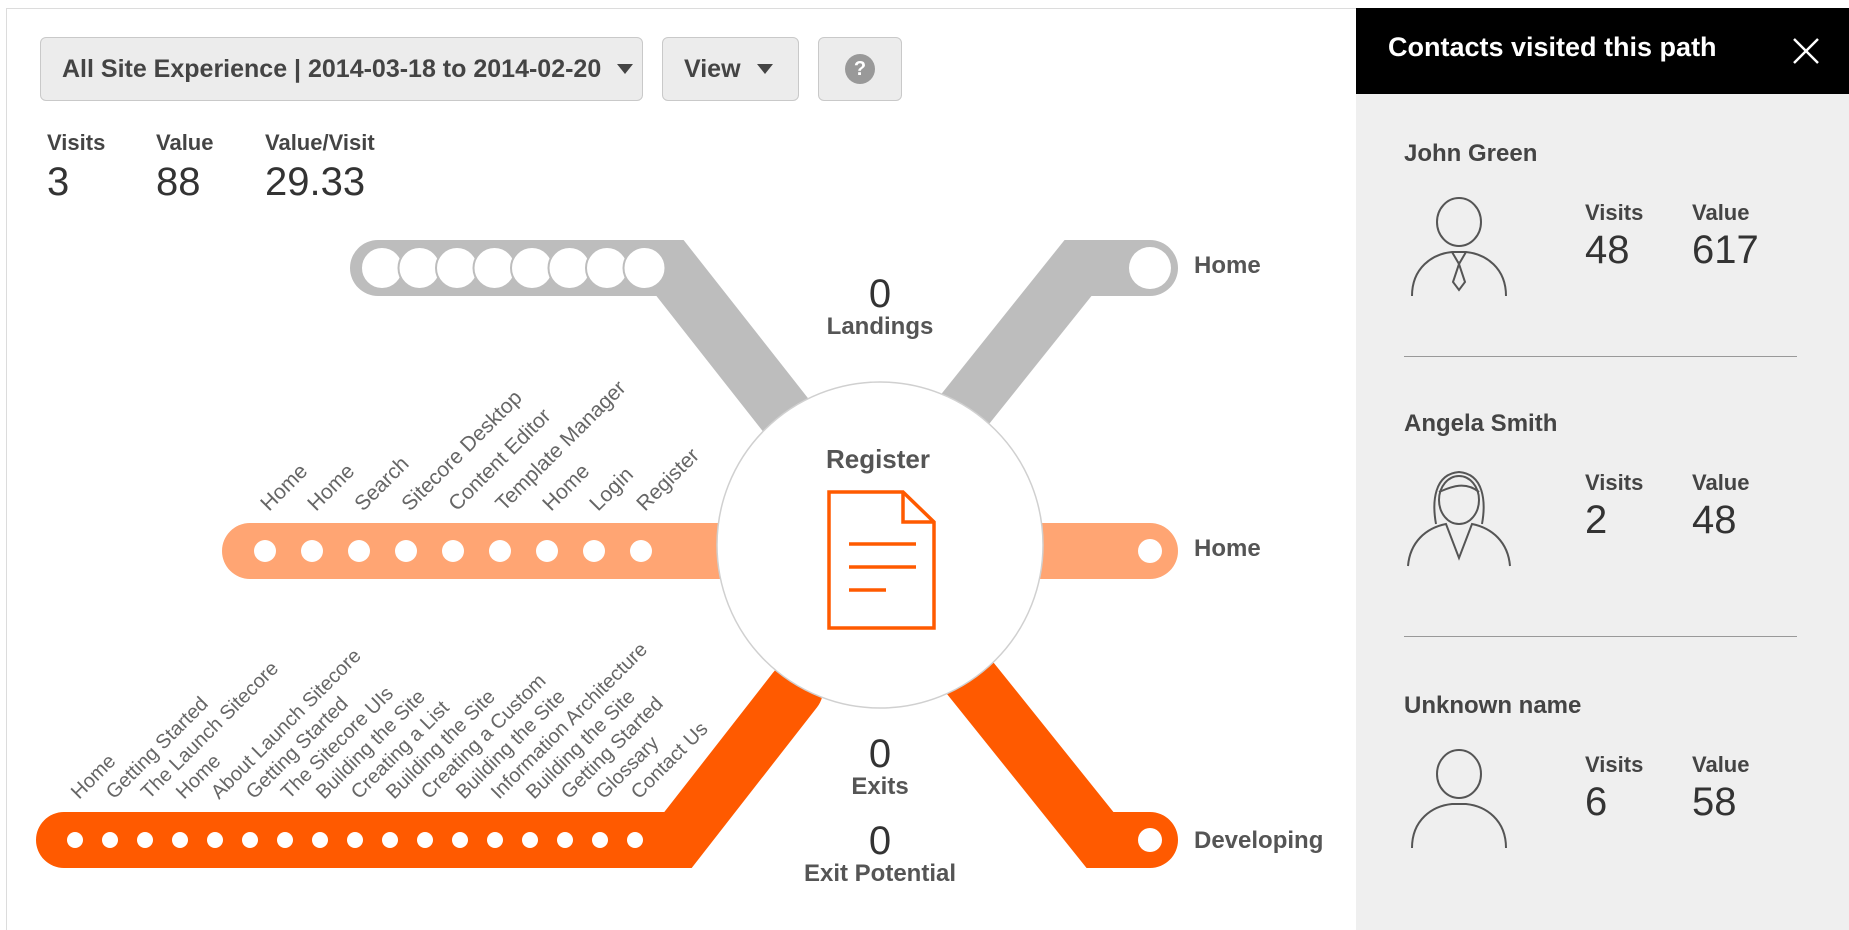 This screenshot has width=1849, height=930. I want to click on panel-header: Contacts visited this path, so click(1602, 51).